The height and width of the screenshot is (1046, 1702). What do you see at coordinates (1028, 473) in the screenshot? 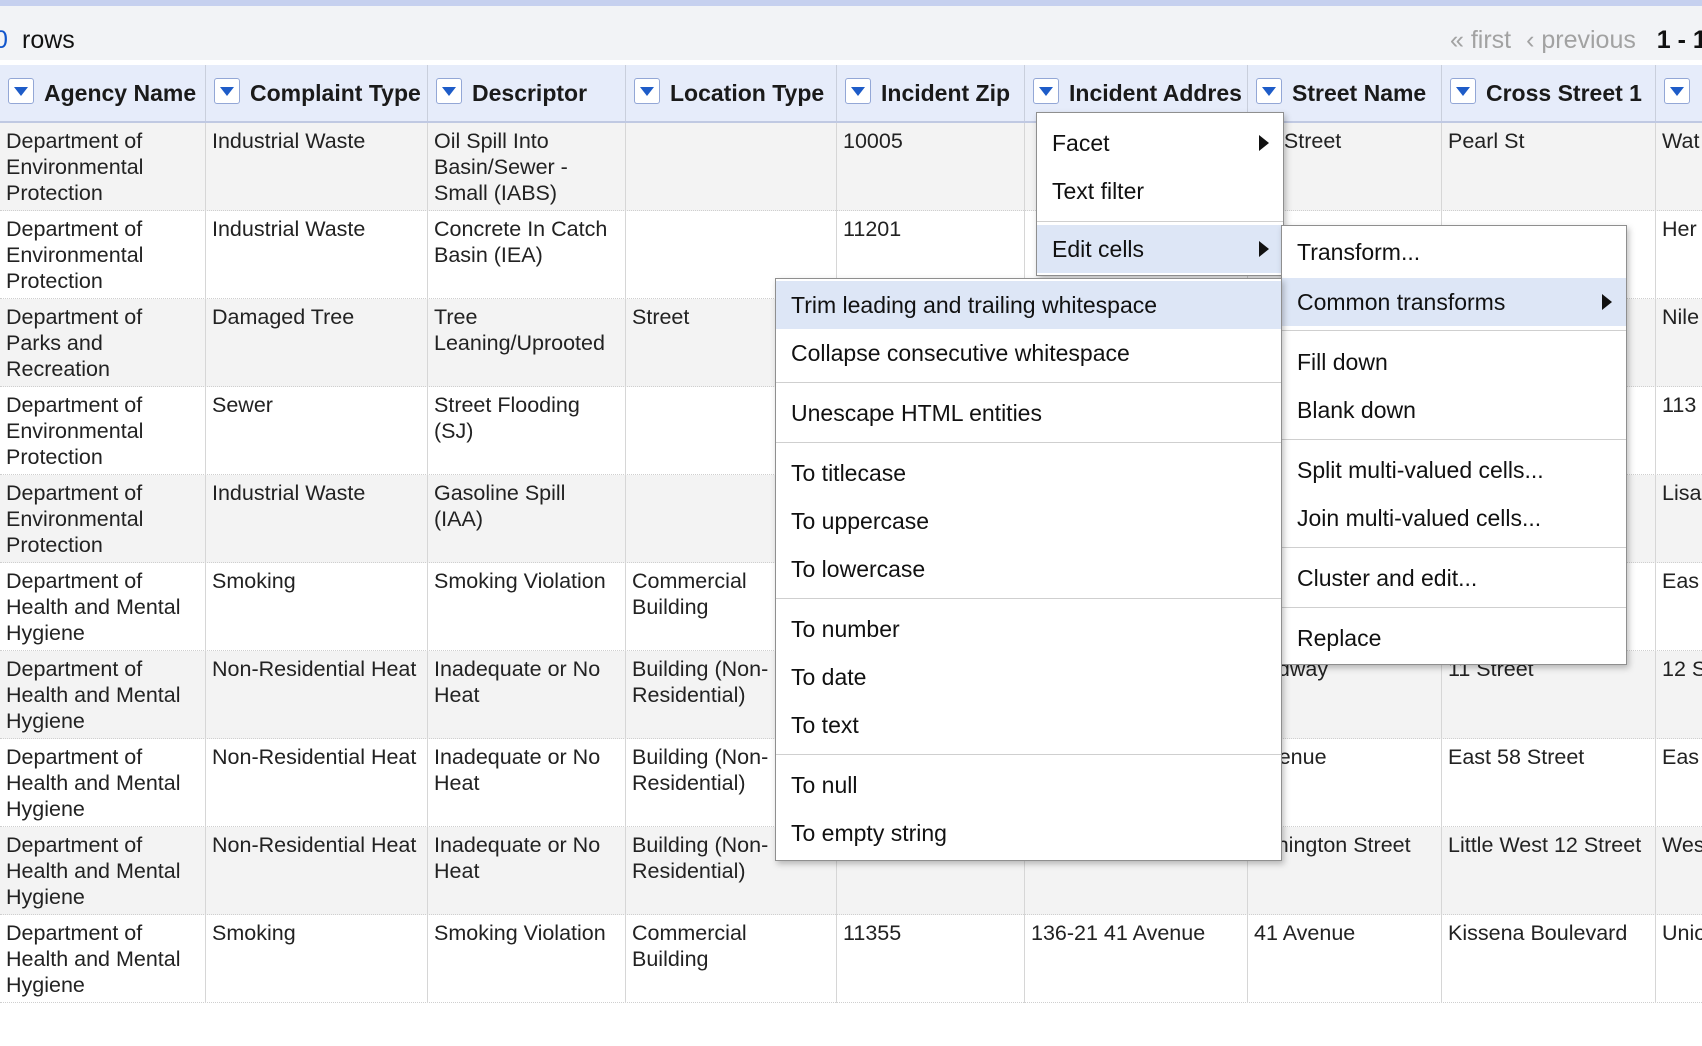
I see `menu-item-to-titlecase: To titlecase` at bounding box center [1028, 473].